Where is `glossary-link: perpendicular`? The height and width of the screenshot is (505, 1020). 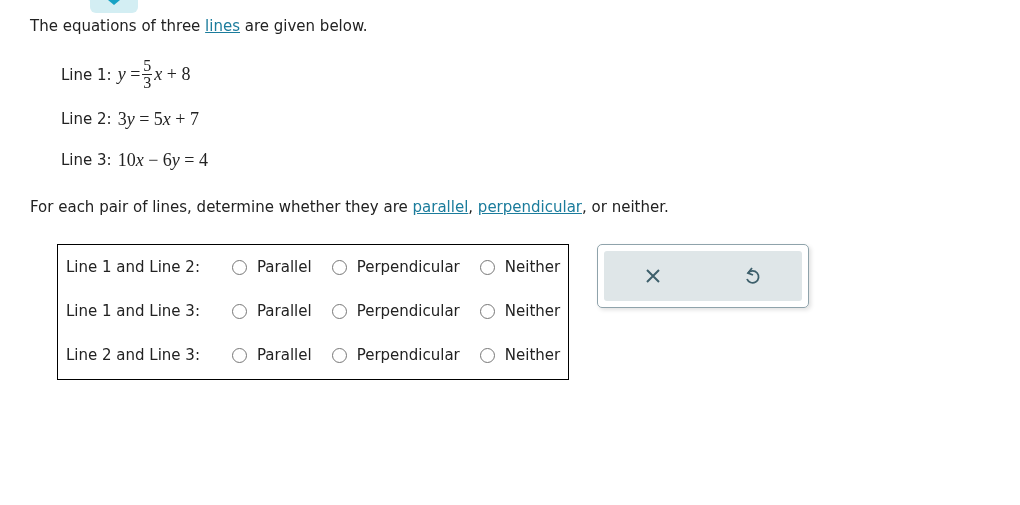
glossary-link: perpendicular is located at coordinates (529, 207).